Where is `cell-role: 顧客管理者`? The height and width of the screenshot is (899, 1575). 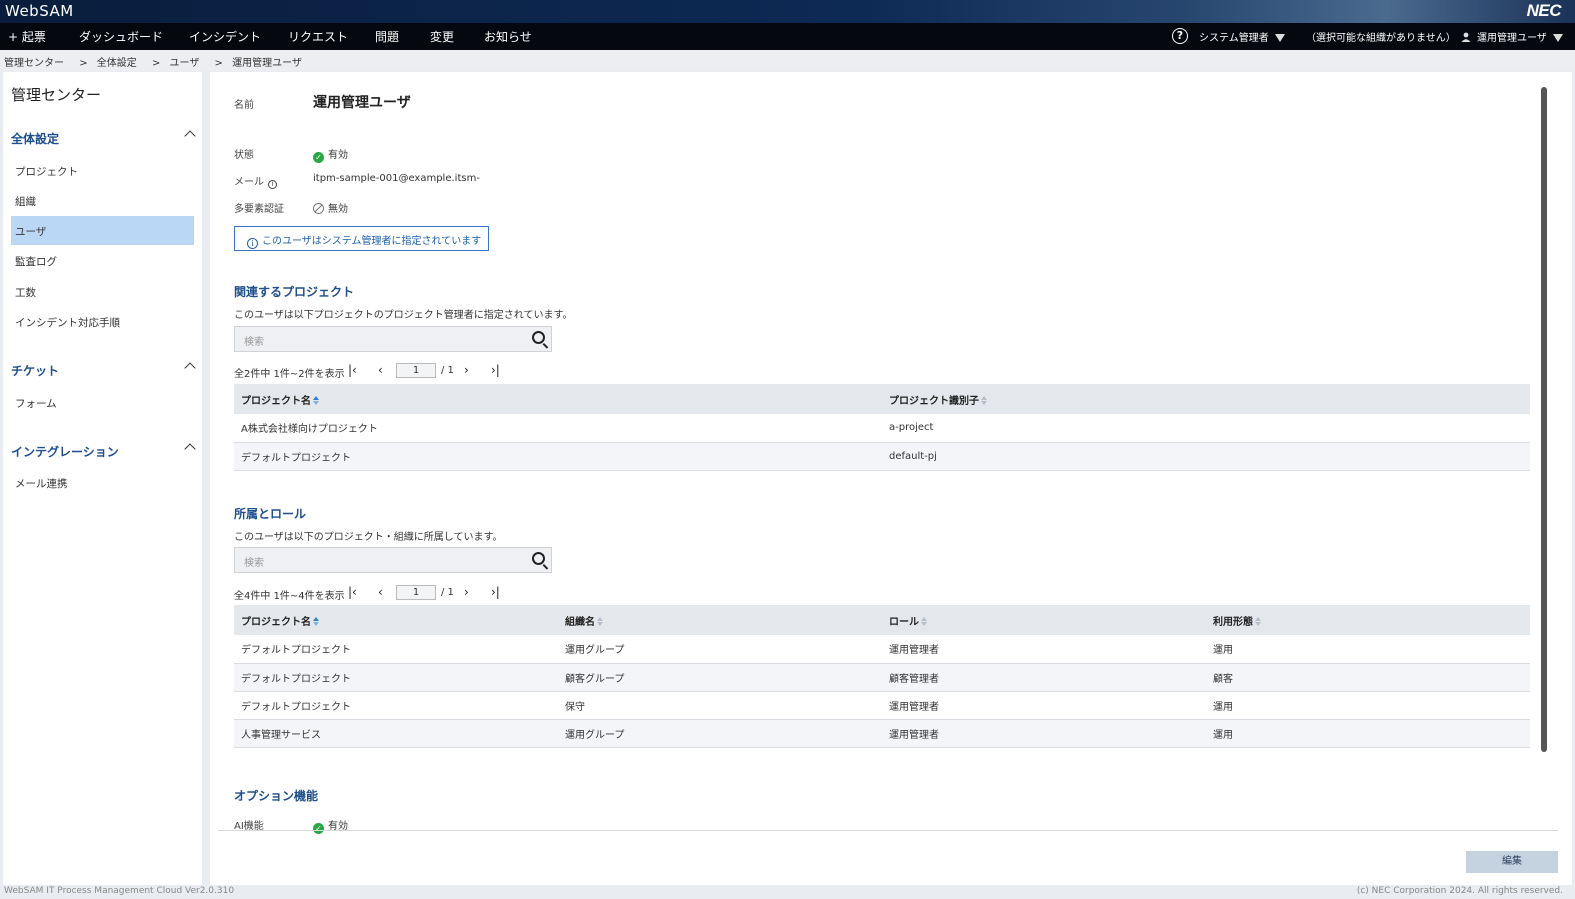 cell-role: 顧客管理者 is located at coordinates (1044, 677).